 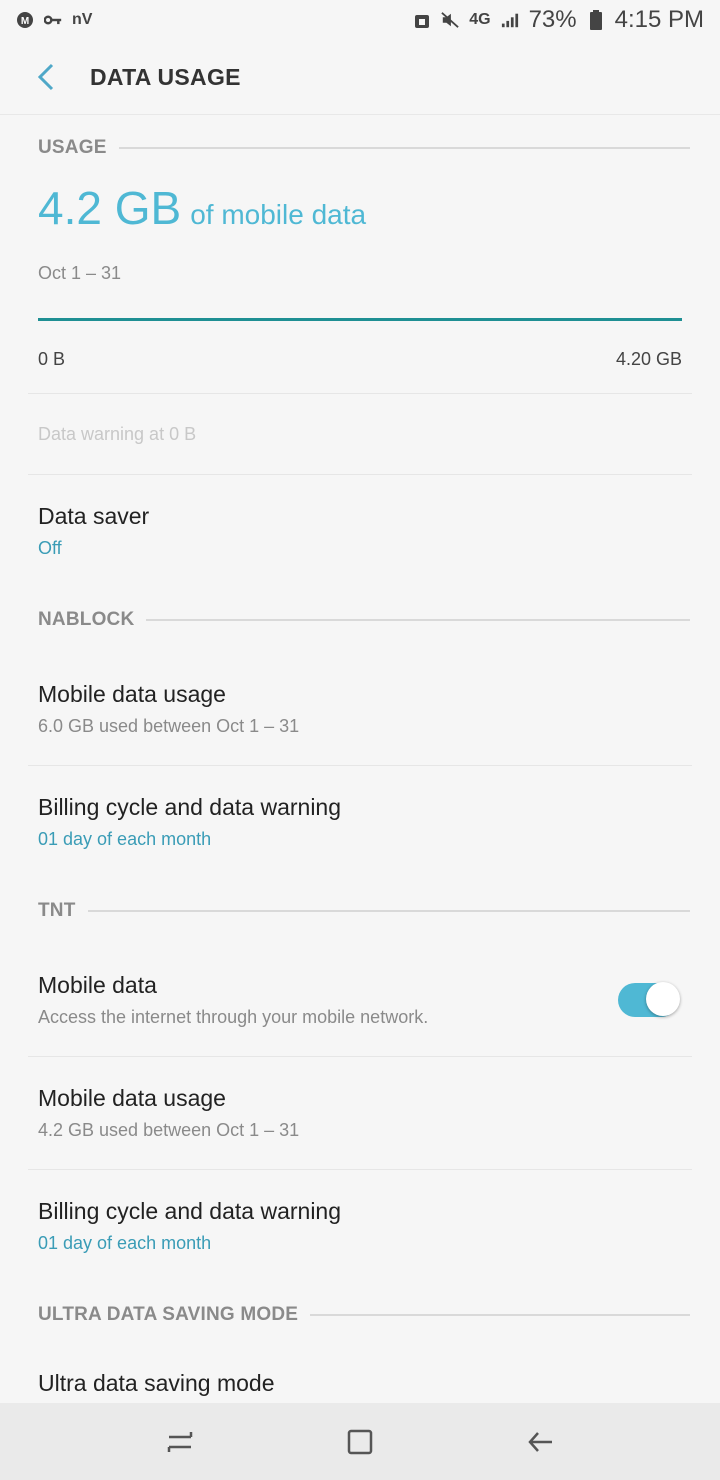 I want to click on usage-unit-label: of mobile data, so click(x=278, y=214).